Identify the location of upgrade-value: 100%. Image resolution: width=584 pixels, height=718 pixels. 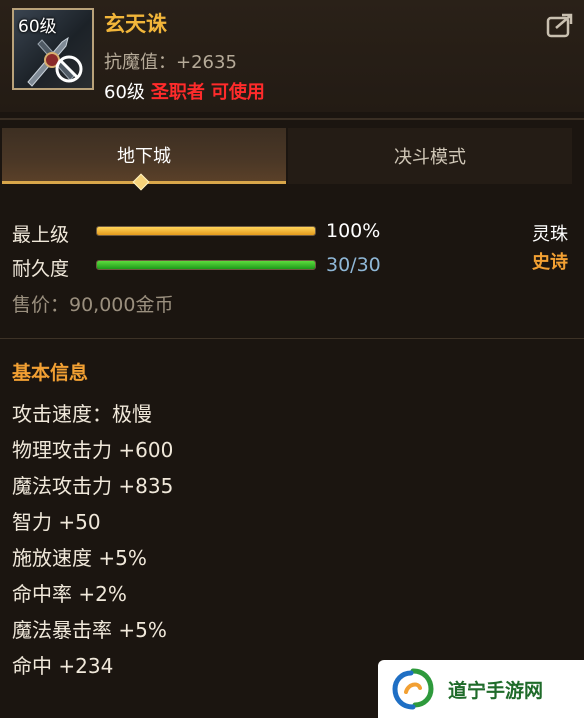
(353, 231).